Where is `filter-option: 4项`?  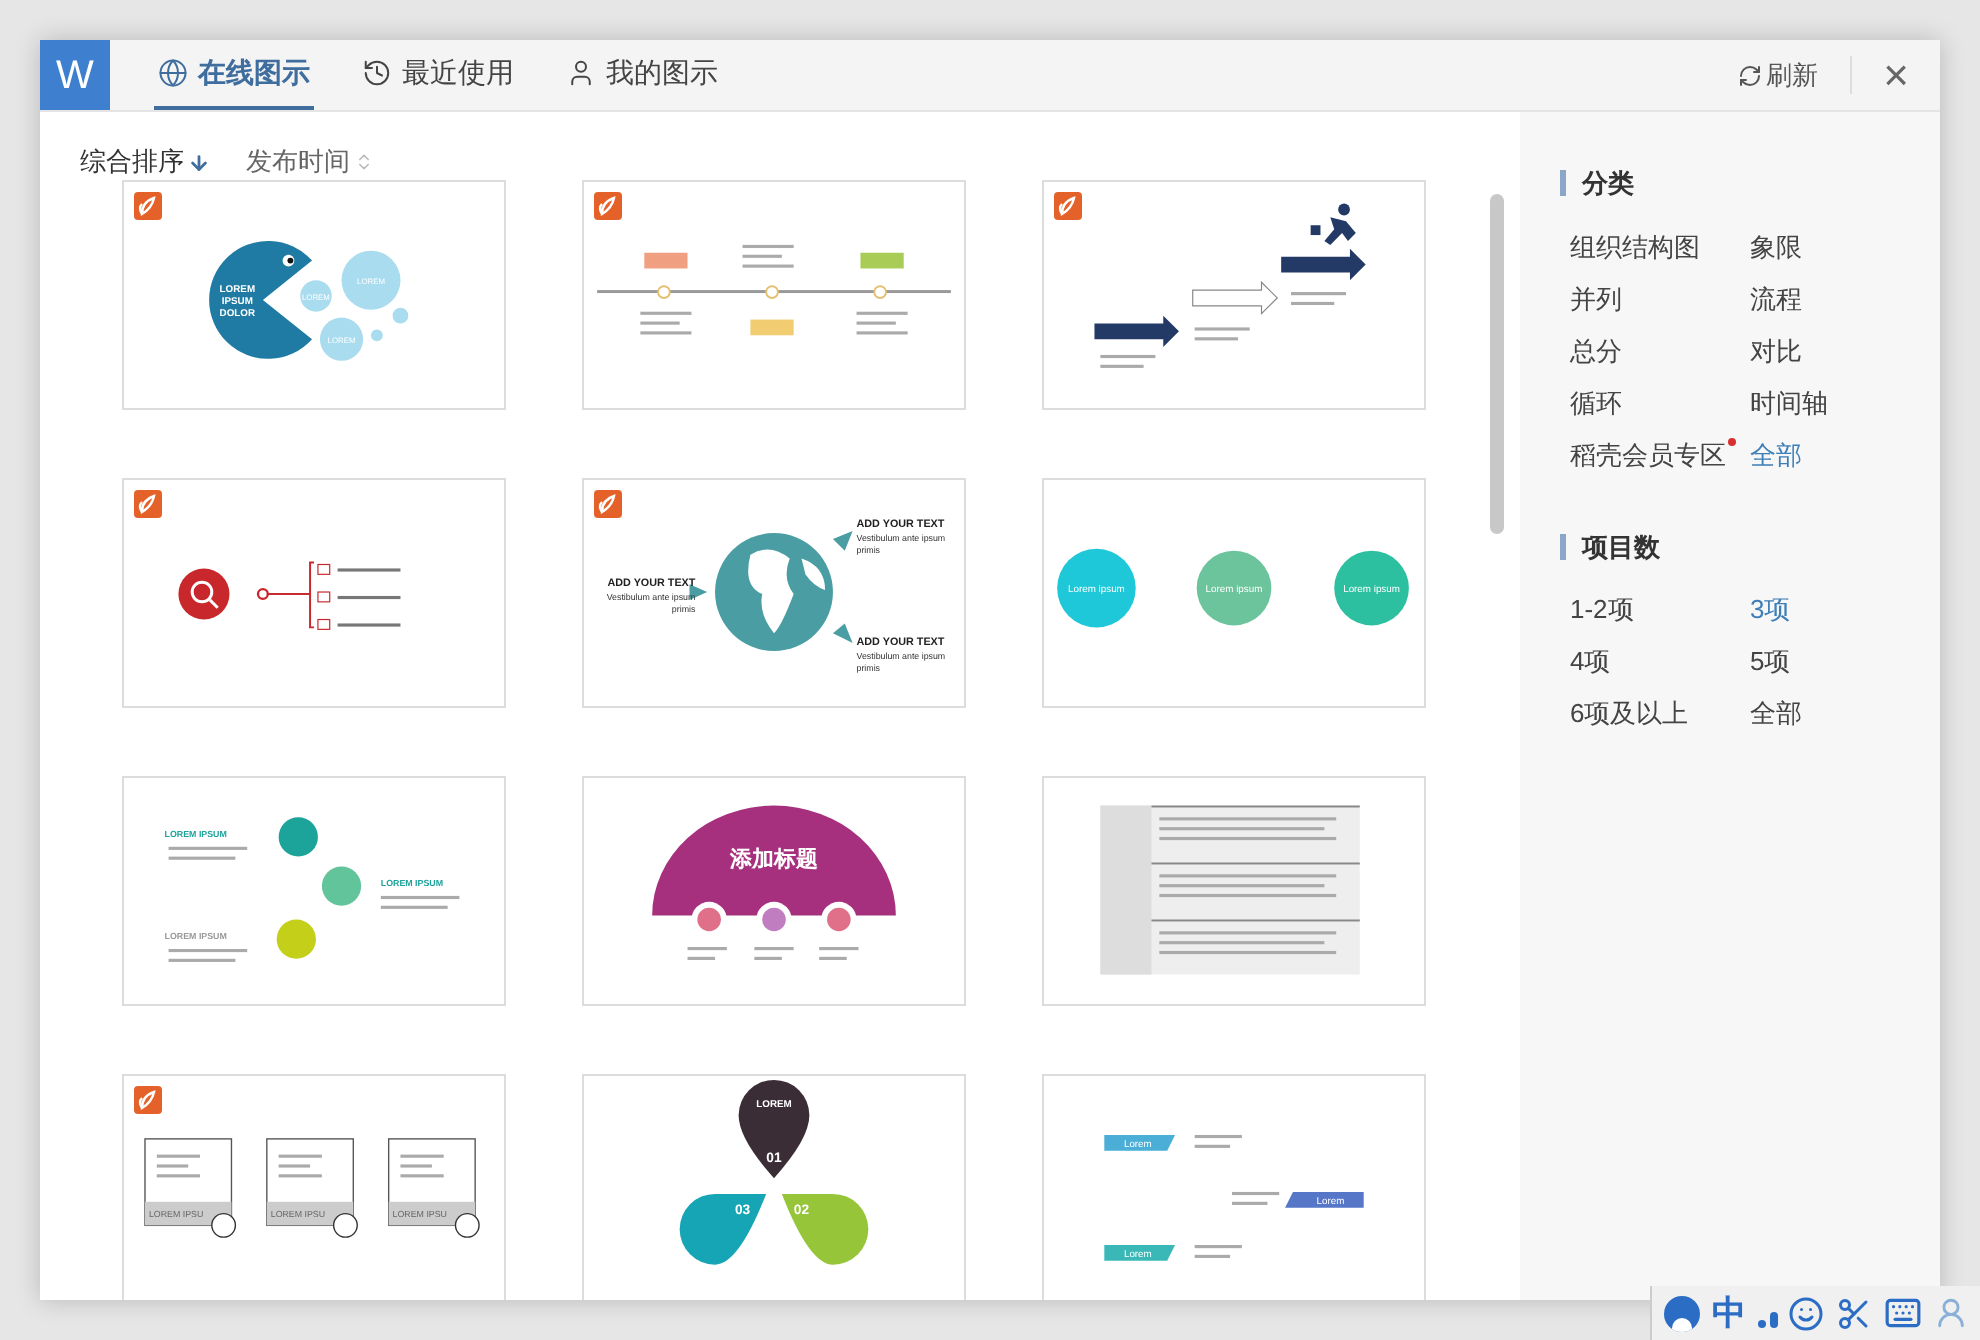
filter-option: 4项 is located at coordinates (1594, 660).